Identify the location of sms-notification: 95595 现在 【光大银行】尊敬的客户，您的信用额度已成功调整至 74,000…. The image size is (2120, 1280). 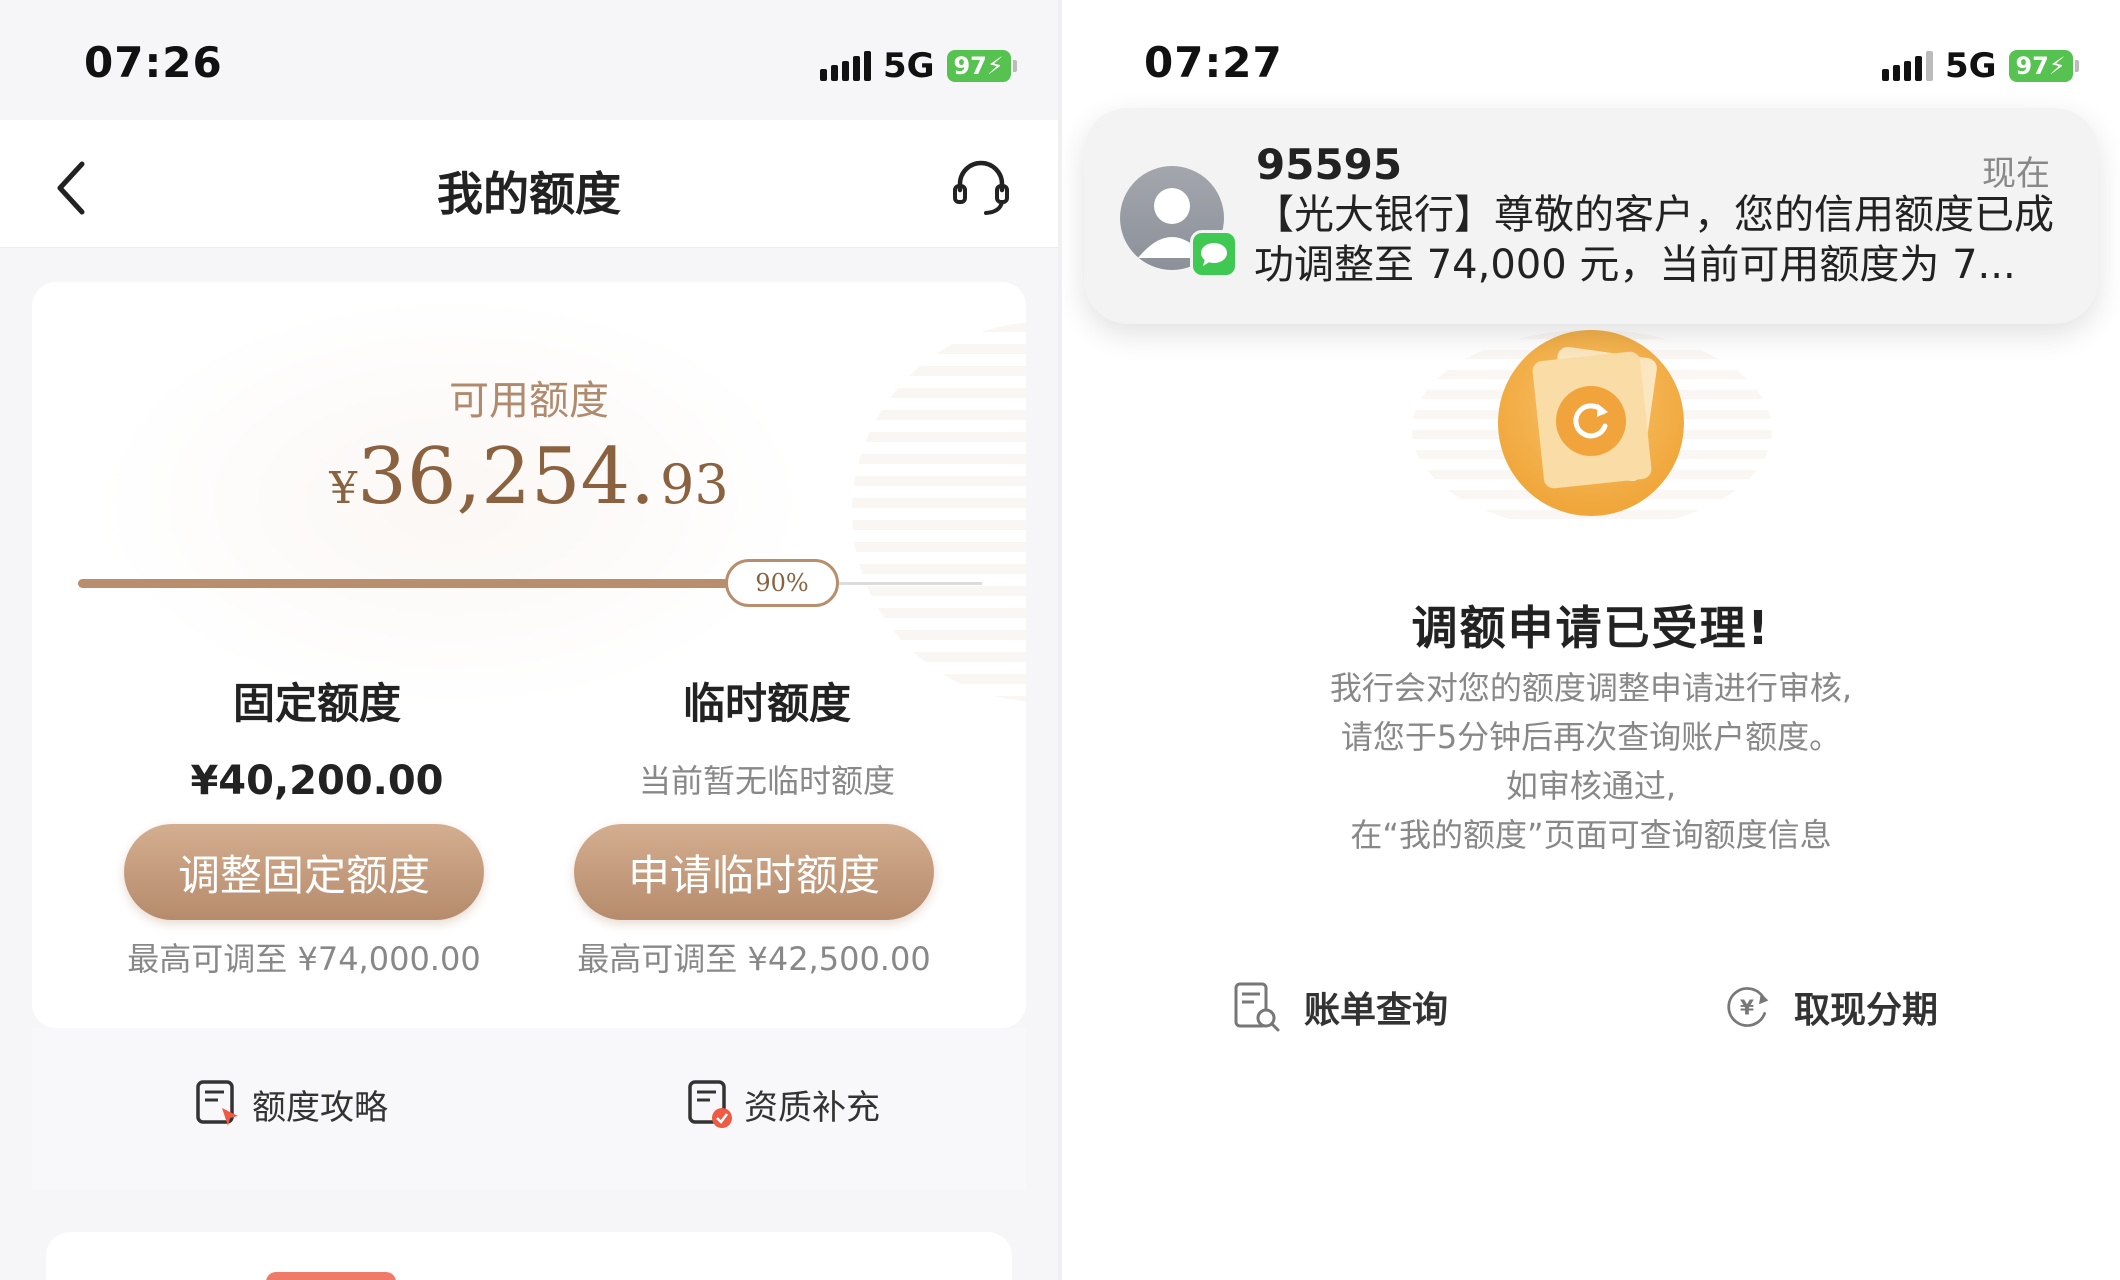
(1591, 216).